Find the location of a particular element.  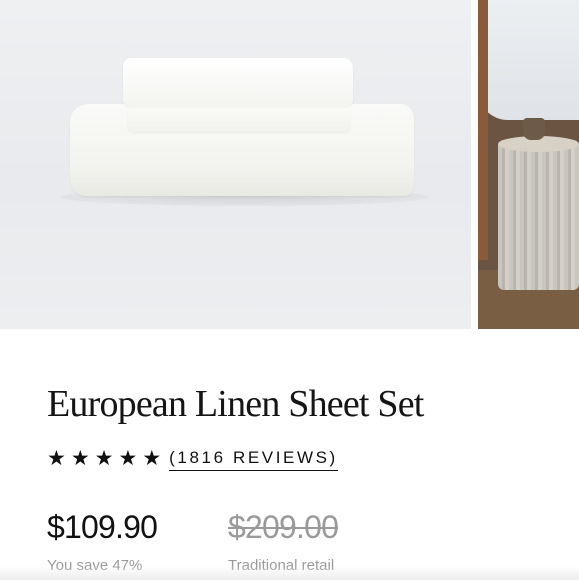

gallery-gap is located at coordinates (474, 165).